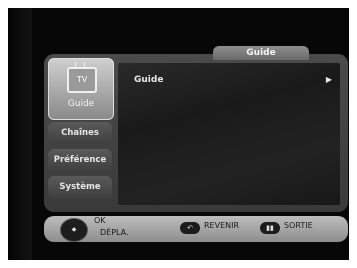 The height and width of the screenshot is (268, 357). What do you see at coordinates (80, 160) in the screenshot?
I see `sidebar-item-preference: Préférence` at bounding box center [80, 160].